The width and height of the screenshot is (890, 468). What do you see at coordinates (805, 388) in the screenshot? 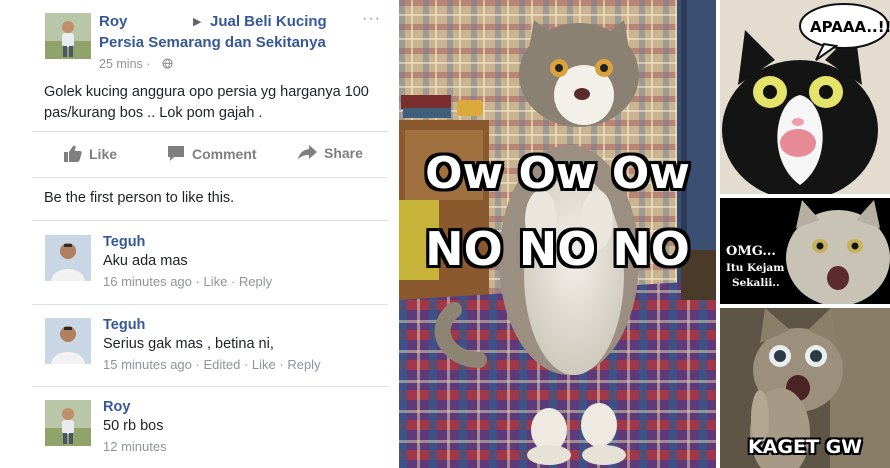
I see `meme-panel-kaget-cat: KAGET GW` at bounding box center [805, 388].